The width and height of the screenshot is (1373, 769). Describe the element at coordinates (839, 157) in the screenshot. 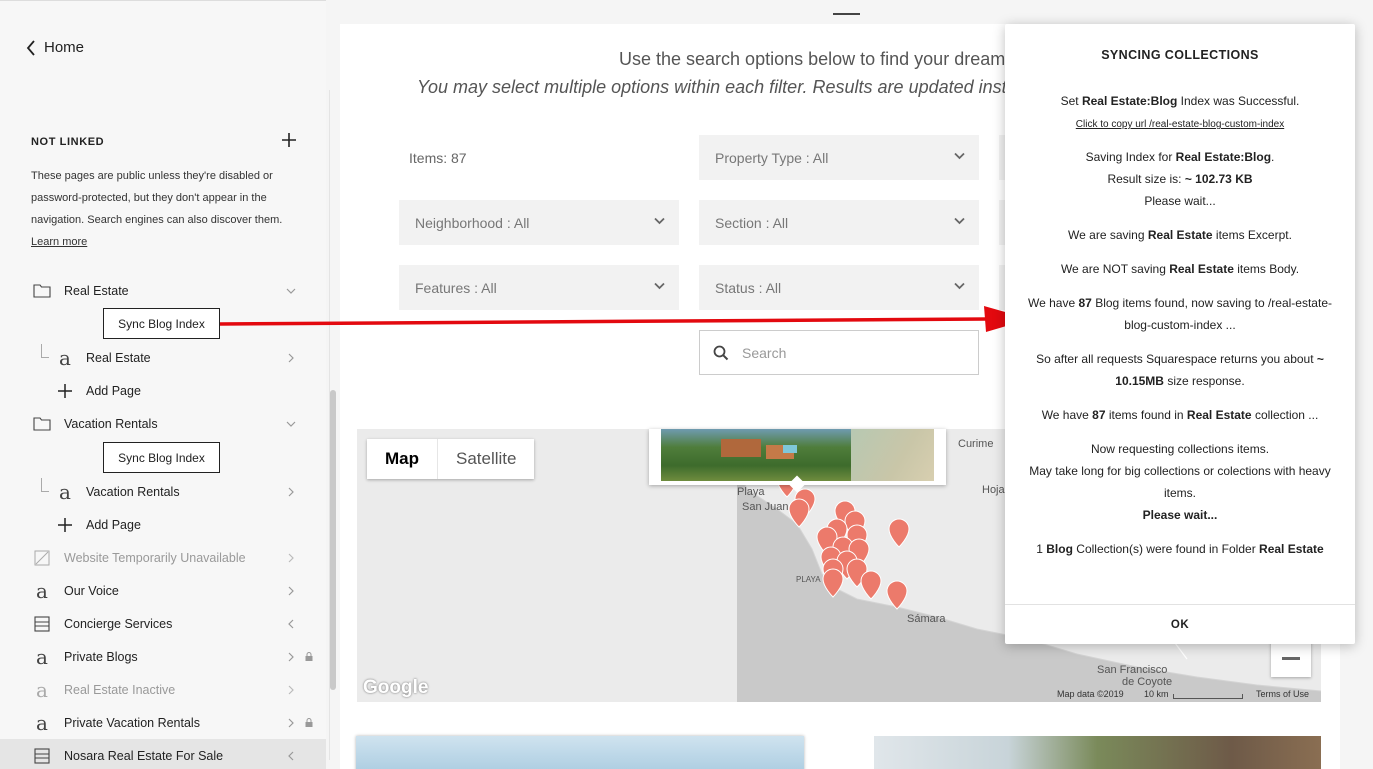

I see `property-type-filter: Property Type : All` at that location.